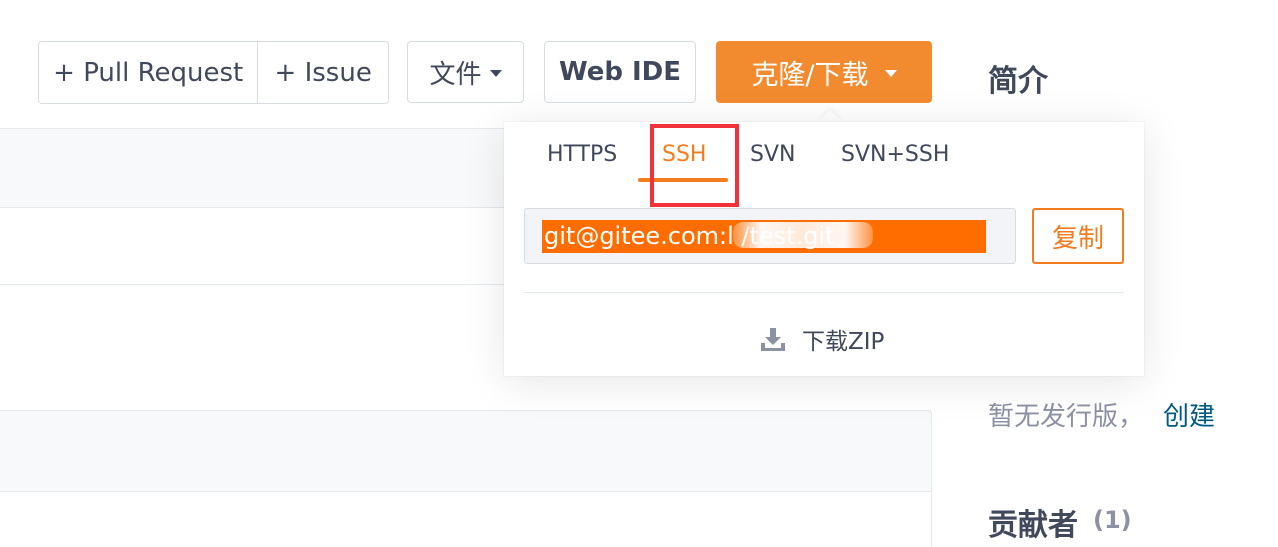  I want to click on tab-svn-ssh: SVN+SSH, so click(895, 154).